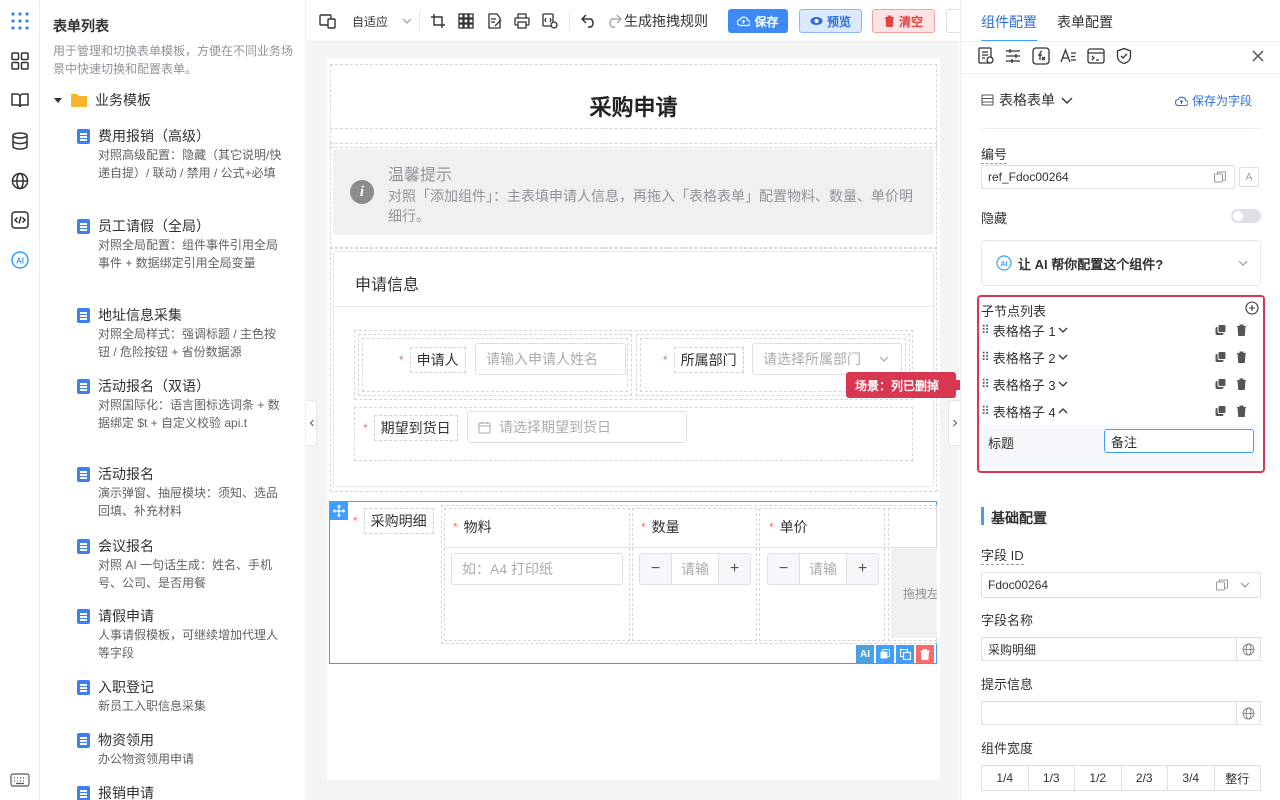  I want to click on price-increase-button: +, so click(862, 569).